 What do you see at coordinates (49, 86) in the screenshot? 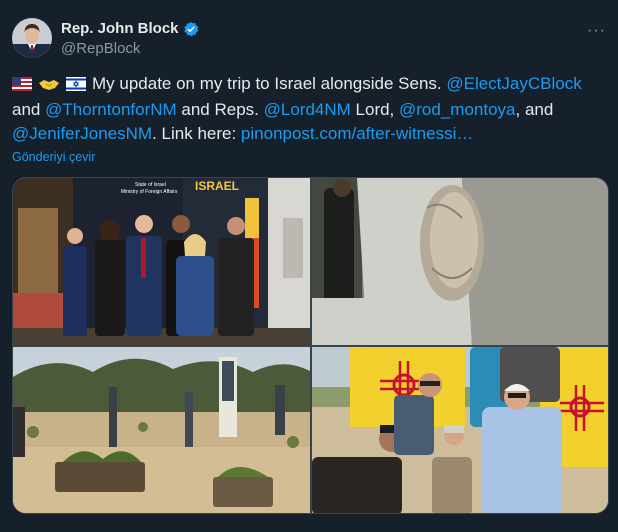
I see `handshake-icon` at bounding box center [49, 86].